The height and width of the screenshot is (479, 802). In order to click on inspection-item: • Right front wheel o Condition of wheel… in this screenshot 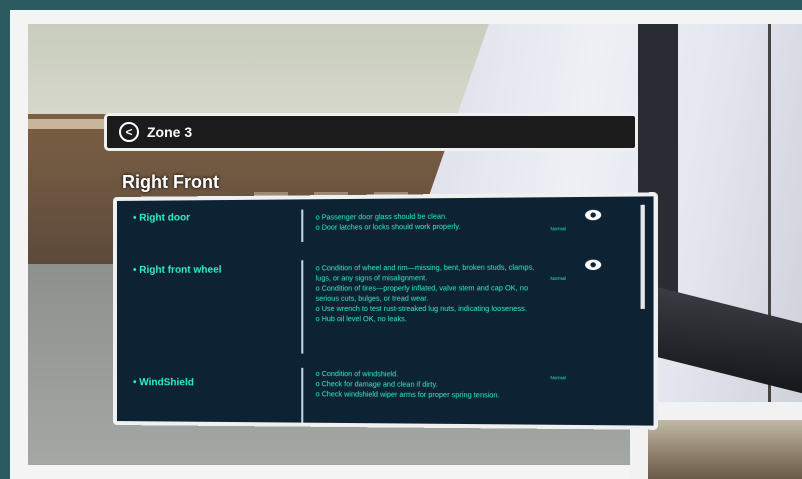, I will do `click(376, 307)`.